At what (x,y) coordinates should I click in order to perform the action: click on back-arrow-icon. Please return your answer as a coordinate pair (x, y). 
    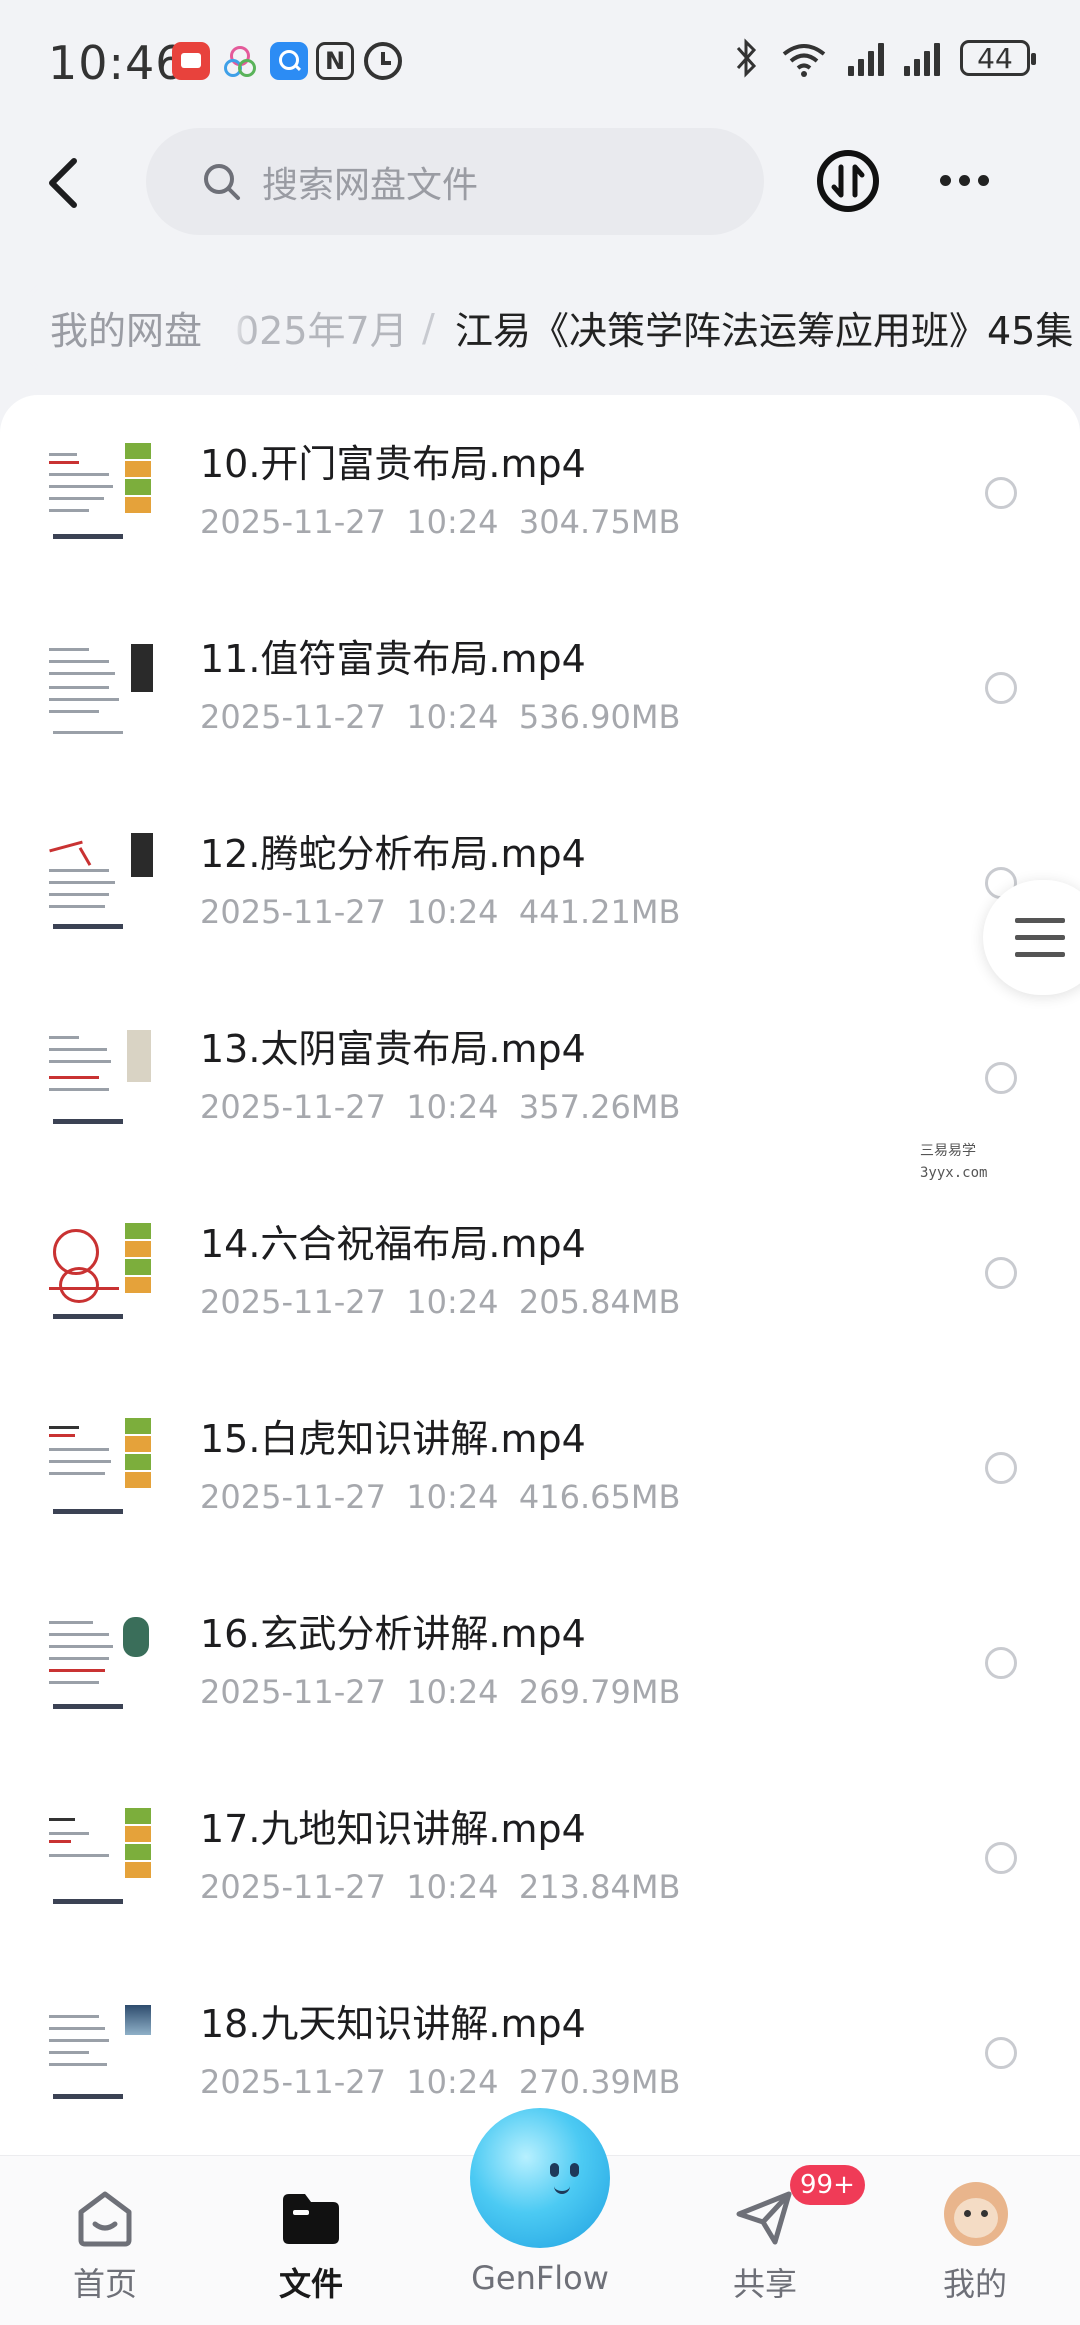
    Looking at the image, I should click on (65, 183).